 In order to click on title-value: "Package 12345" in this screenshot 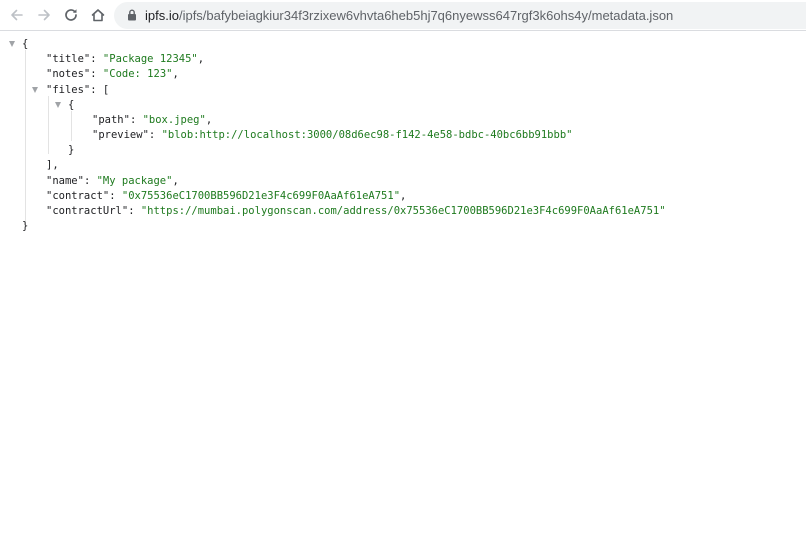, I will do `click(150, 59)`.